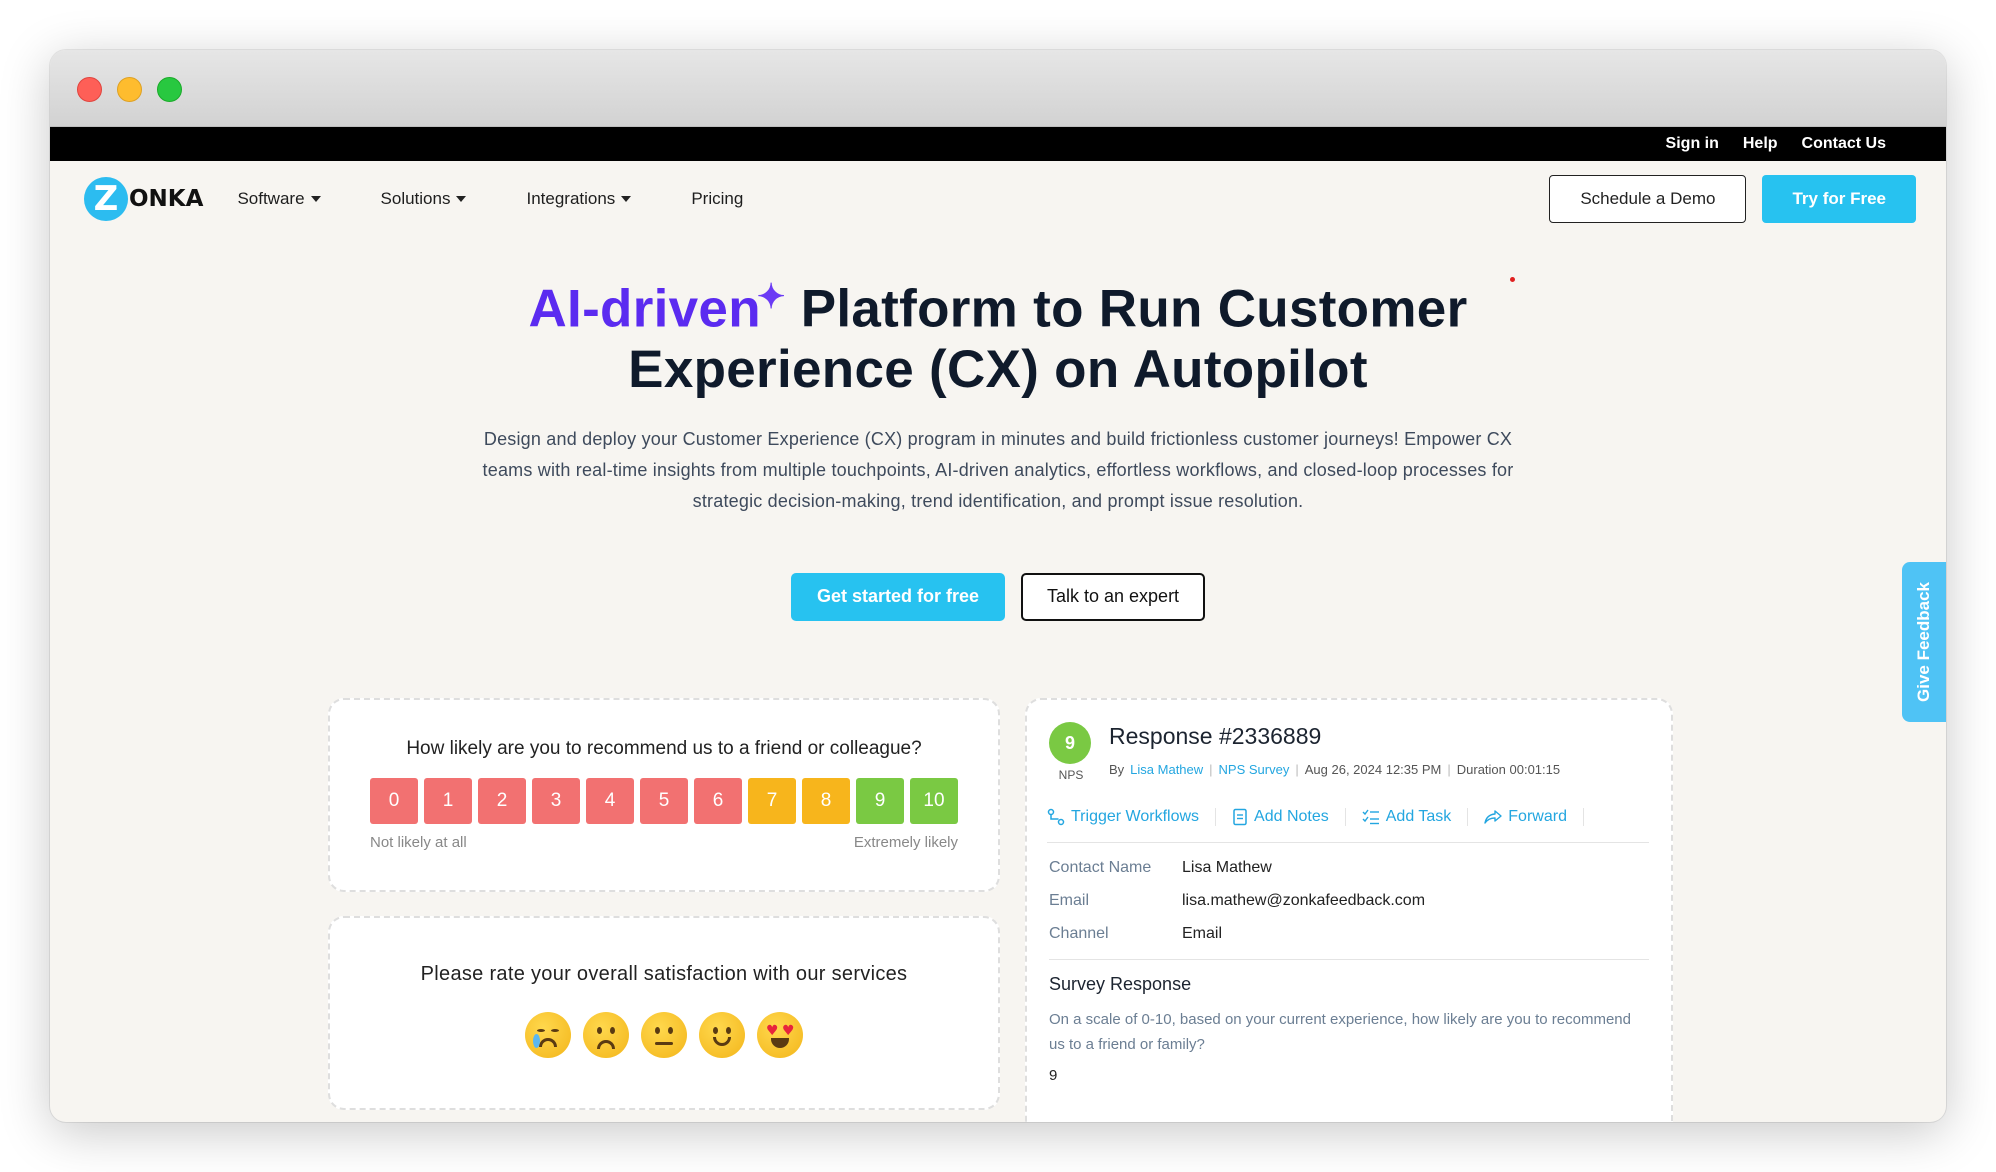 The width and height of the screenshot is (1996, 1172). What do you see at coordinates (1692, 144) in the screenshot?
I see `sign-in-link: Sign in` at bounding box center [1692, 144].